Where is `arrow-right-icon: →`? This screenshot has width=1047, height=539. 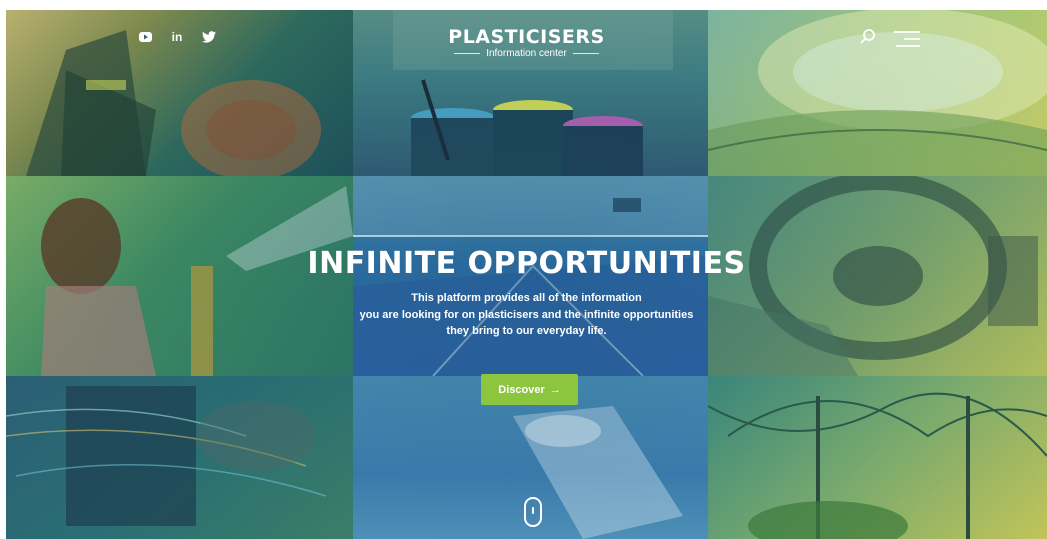 arrow-right-icon: → is located at coordinates (555, 389).